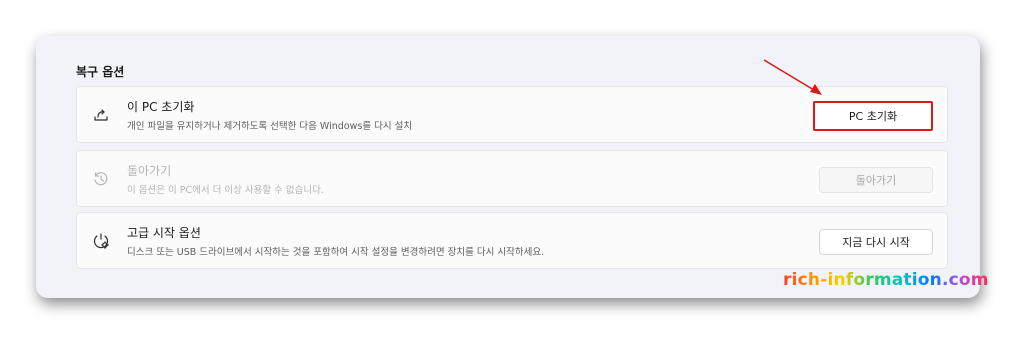  What do you see at coordinates (876, 242) in the screenshot?
I see `restart-now-button: 지금 다시 시작` at bounding box center [876, 242].